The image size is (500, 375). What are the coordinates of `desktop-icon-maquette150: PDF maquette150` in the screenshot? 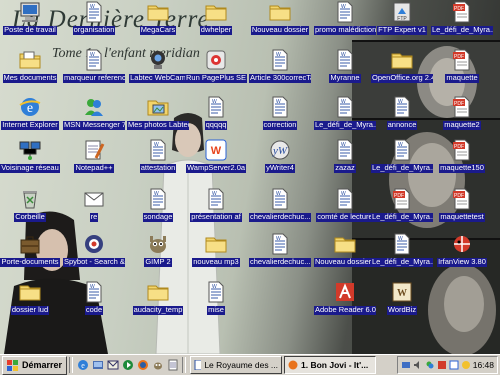 It's located at (462, 155).